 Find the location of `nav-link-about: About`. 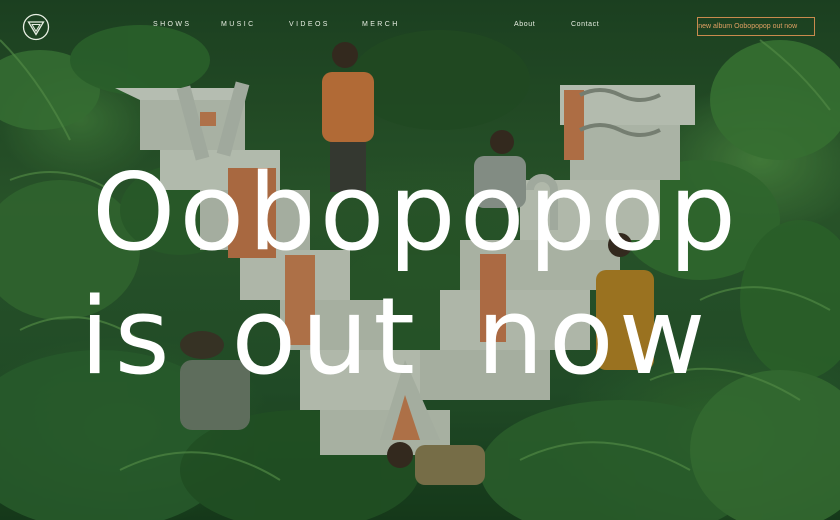

nav-link-about: About is located at coordinates (524, 24).